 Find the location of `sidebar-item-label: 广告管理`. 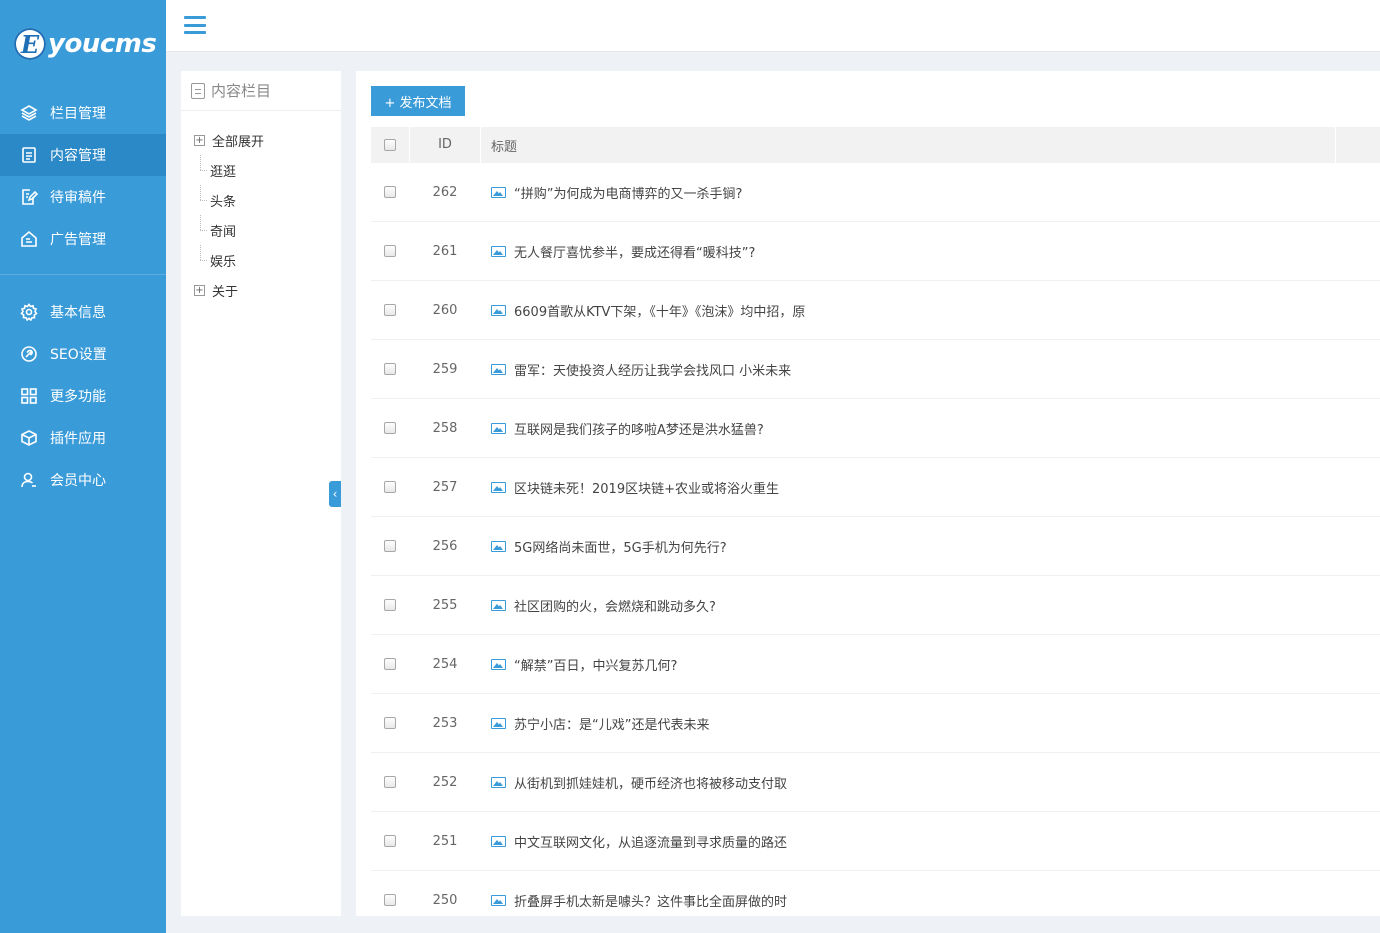

sidebar-item-label: 广告管理 is located at coordinates (78, 240).